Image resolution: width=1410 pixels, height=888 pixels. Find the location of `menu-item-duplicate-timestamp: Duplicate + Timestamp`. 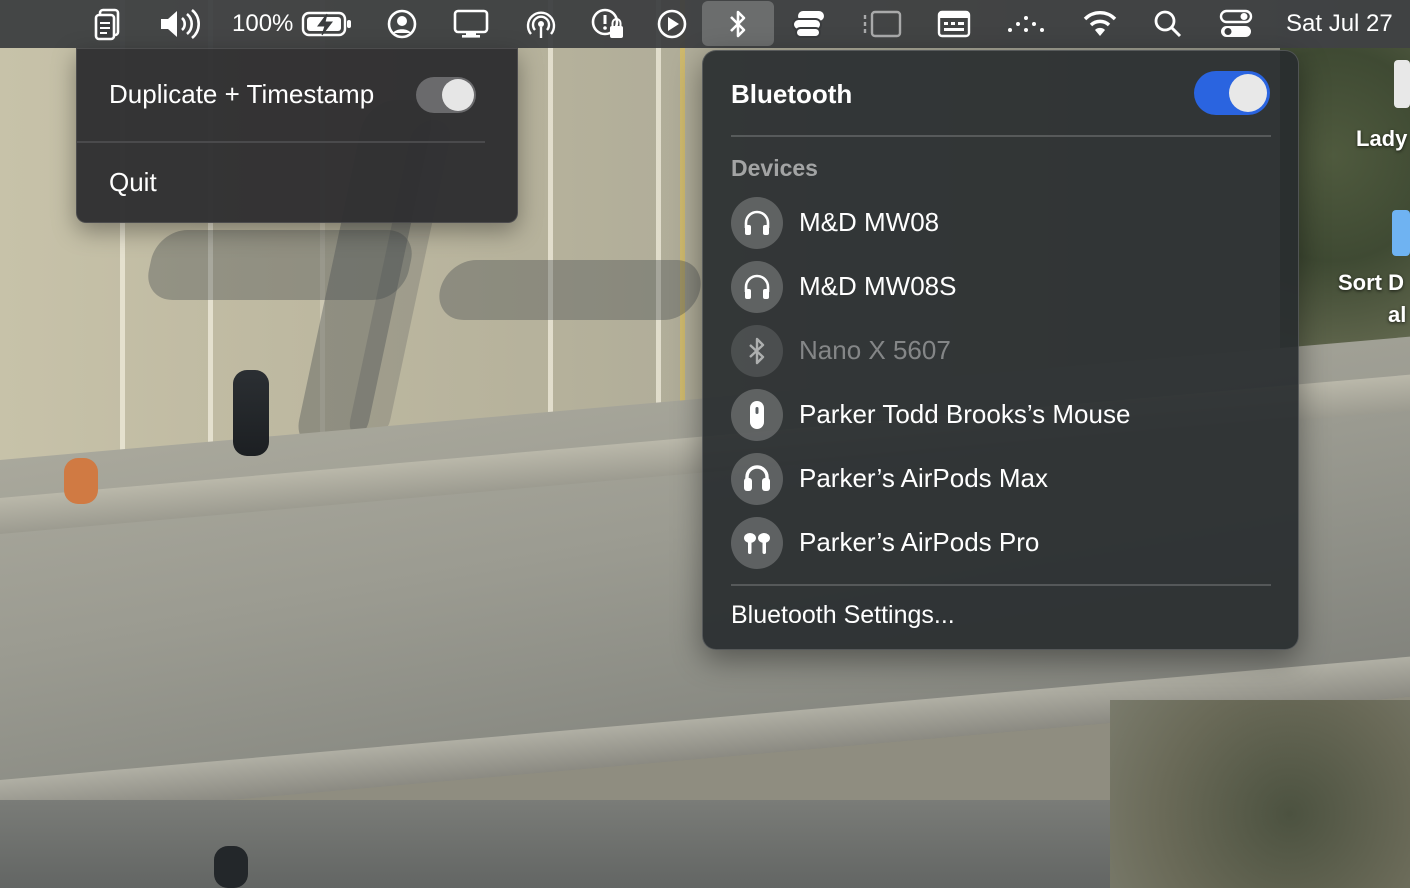

menu-item-duplicate-timestamp: Duplicate + Timestamp is located at coordinates (297, 95).